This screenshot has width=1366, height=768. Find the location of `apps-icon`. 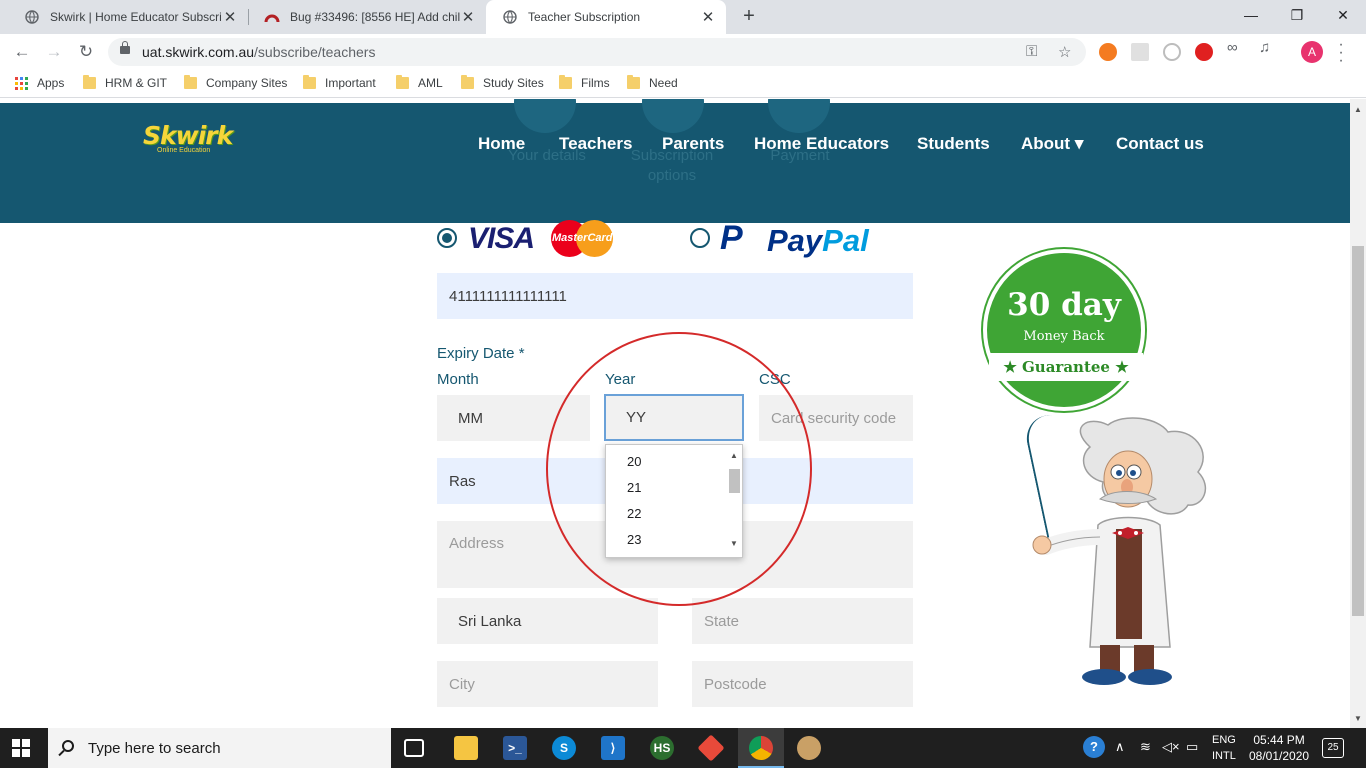

apps-icon is located at coordinates (21, 83).